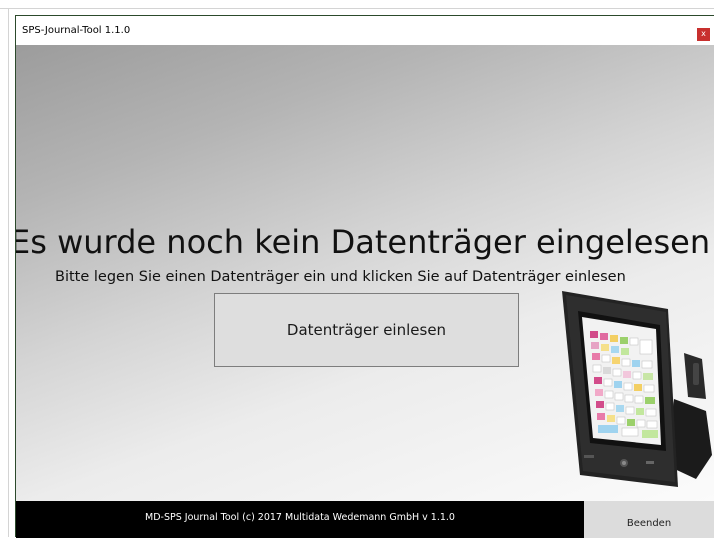 The width and height of the screenshot is (714, 538). What do you see at coordinates (637, 389) in the screenshot?
I see `pos-terminal-icon` at bounding box center [637, 389].